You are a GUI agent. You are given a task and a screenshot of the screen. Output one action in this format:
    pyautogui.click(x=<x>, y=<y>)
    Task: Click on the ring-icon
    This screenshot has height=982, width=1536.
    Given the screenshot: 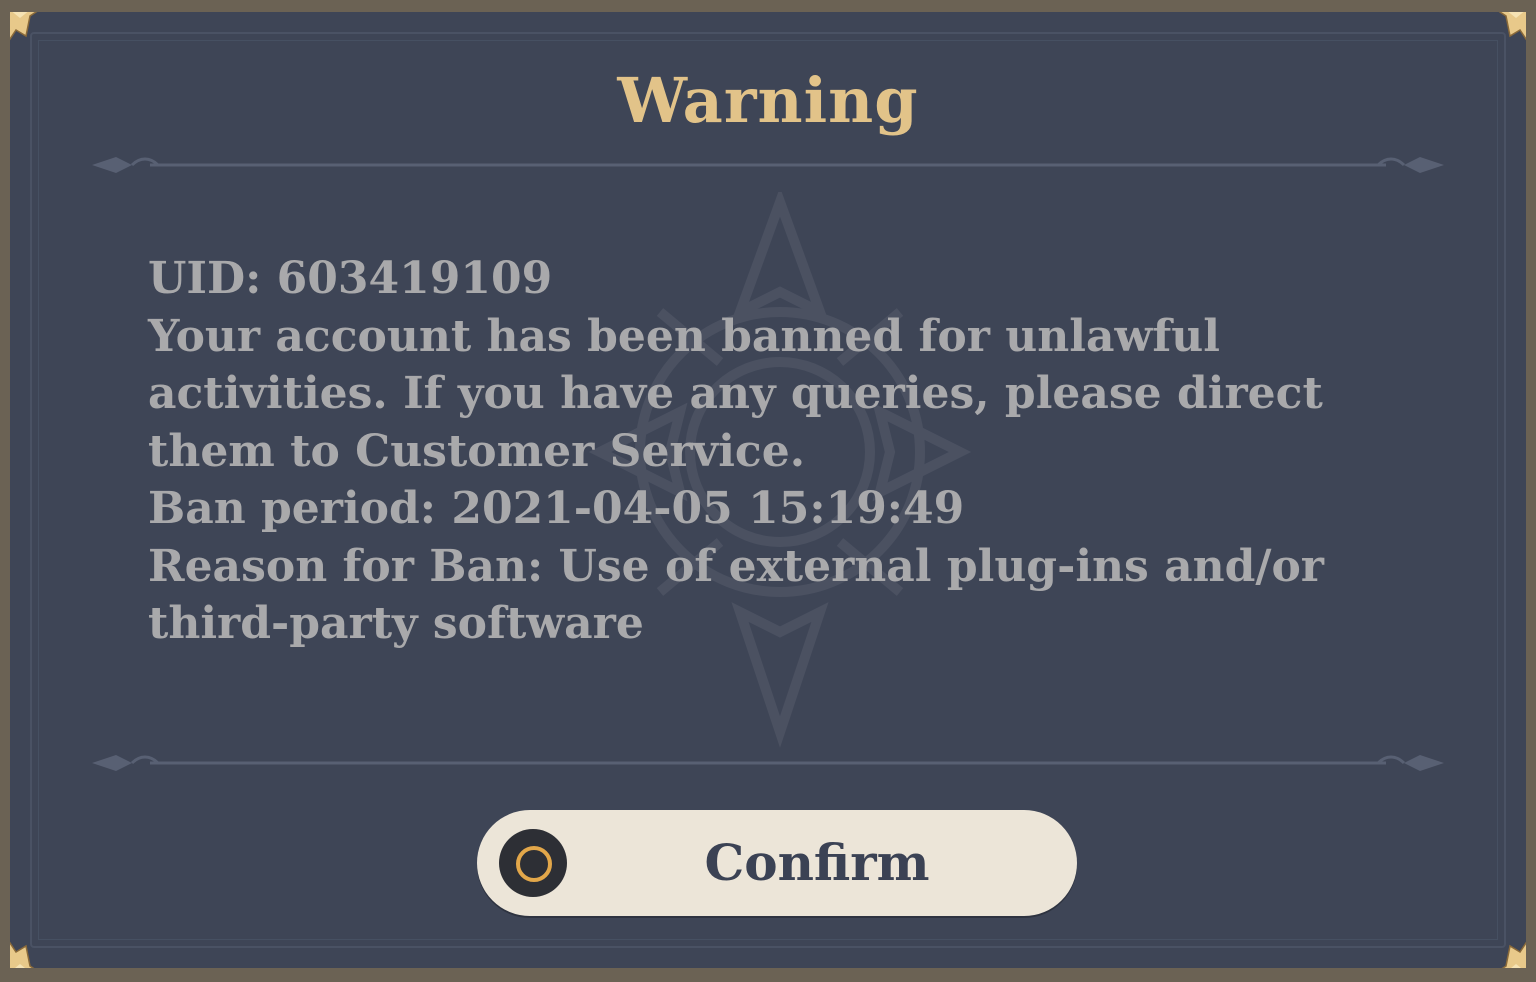 What is the action you would take?
    pyautogui.click(x=534, y=864)
    